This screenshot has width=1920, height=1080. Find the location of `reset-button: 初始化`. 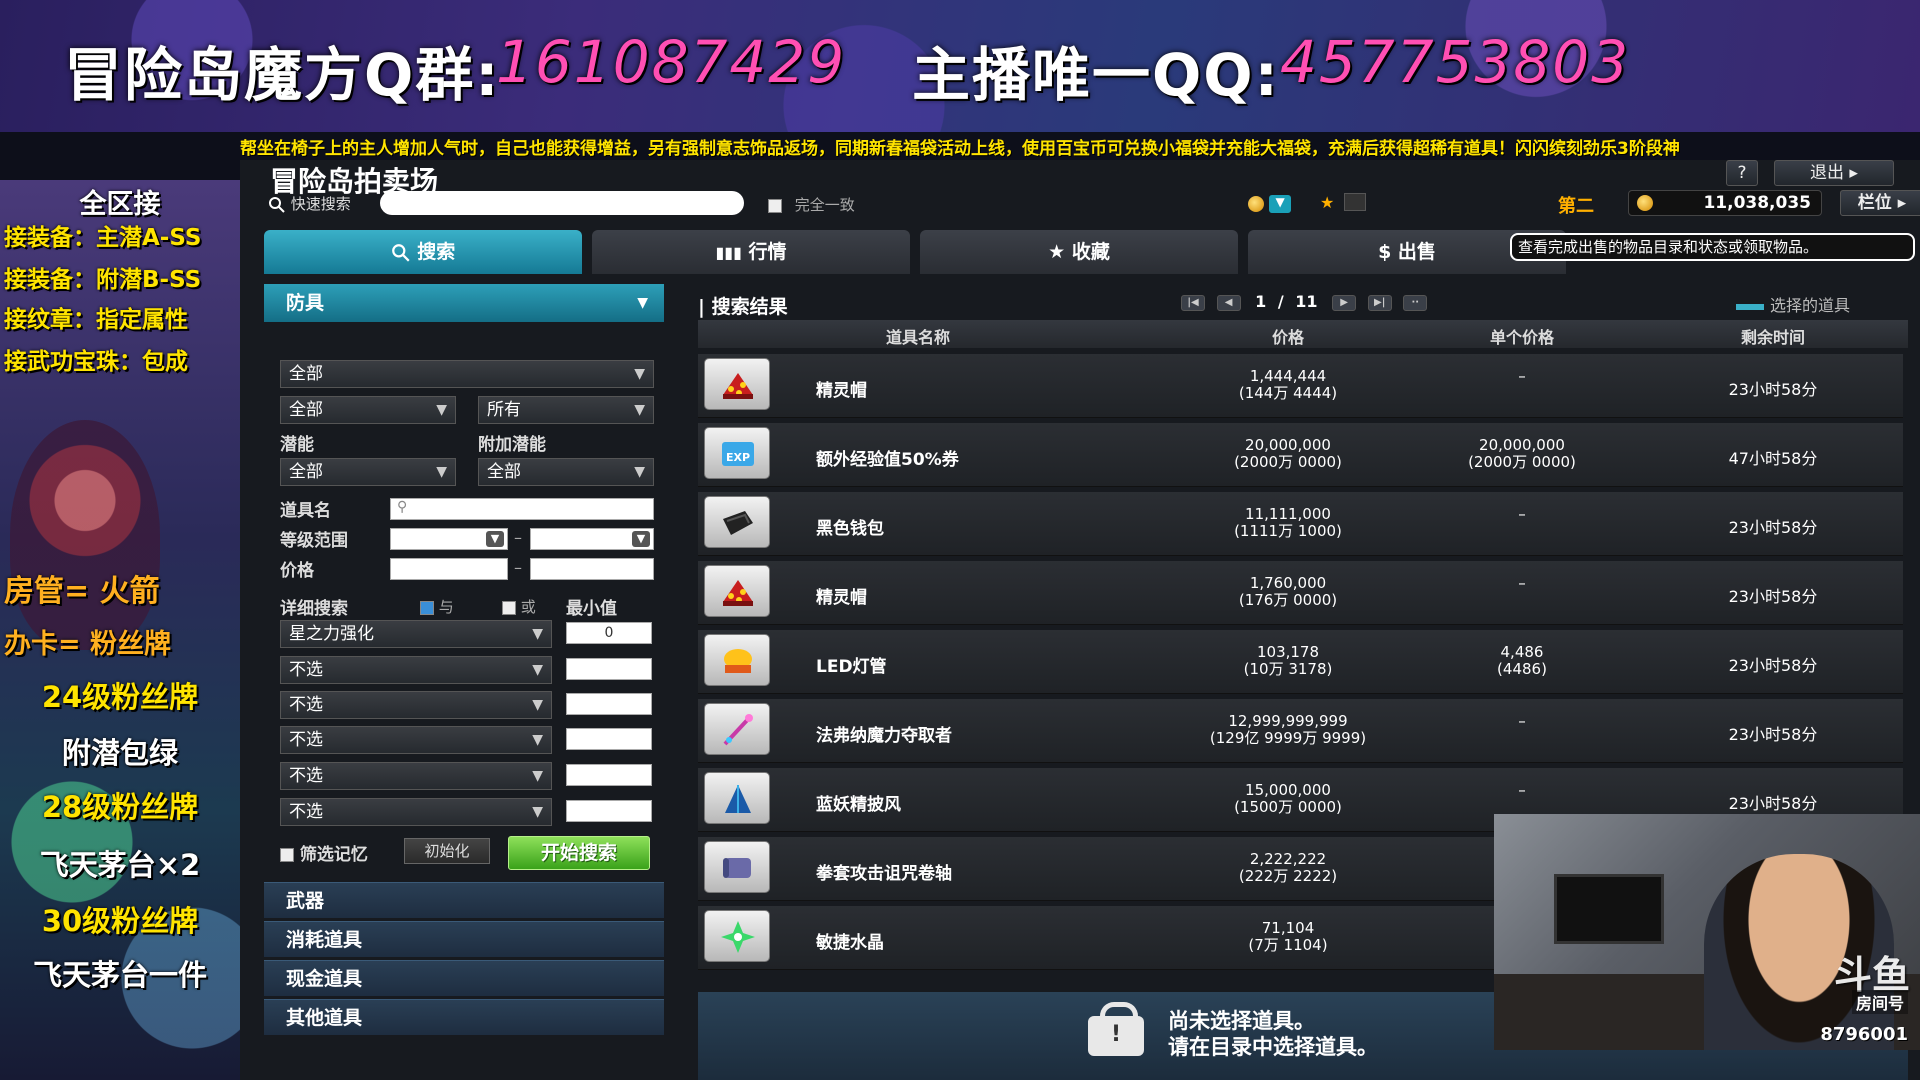

reset-button: 初始化 is located at coordinates (447, 851).